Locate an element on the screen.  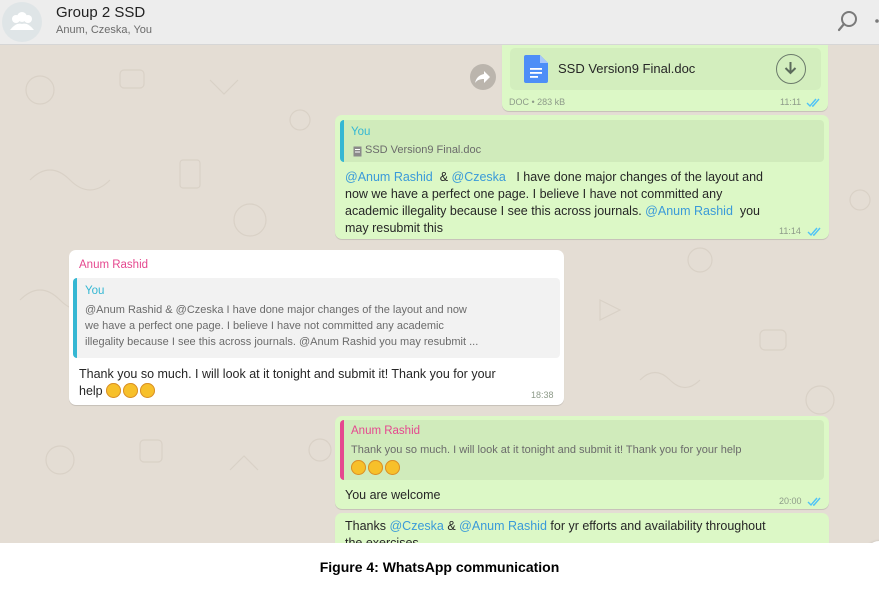
message-time: 11:14 is located at coordinates (790, 231).